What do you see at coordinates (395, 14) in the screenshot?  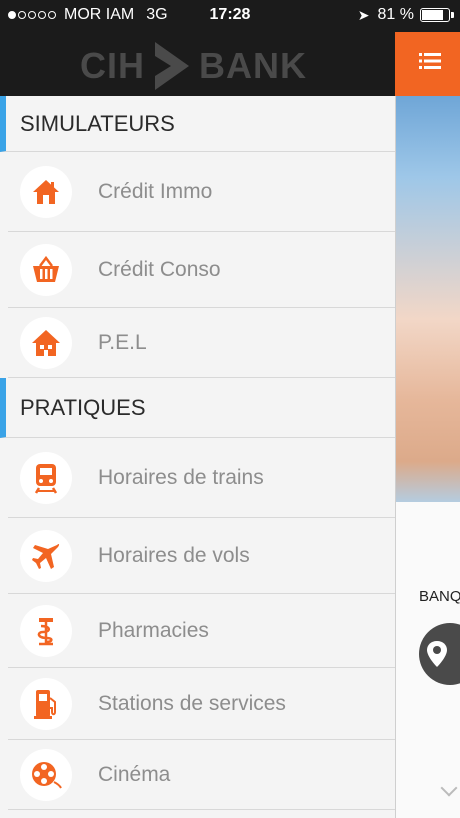 I see `battery-percent: 81 %` at bounding box center [395, 14].